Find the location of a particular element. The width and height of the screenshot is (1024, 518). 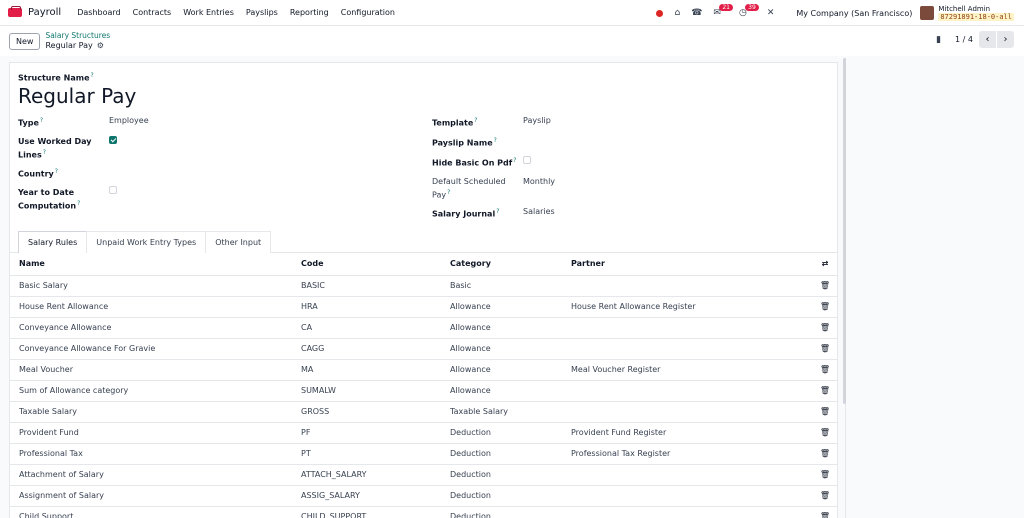

avatar is located at coordinates (927, 13).